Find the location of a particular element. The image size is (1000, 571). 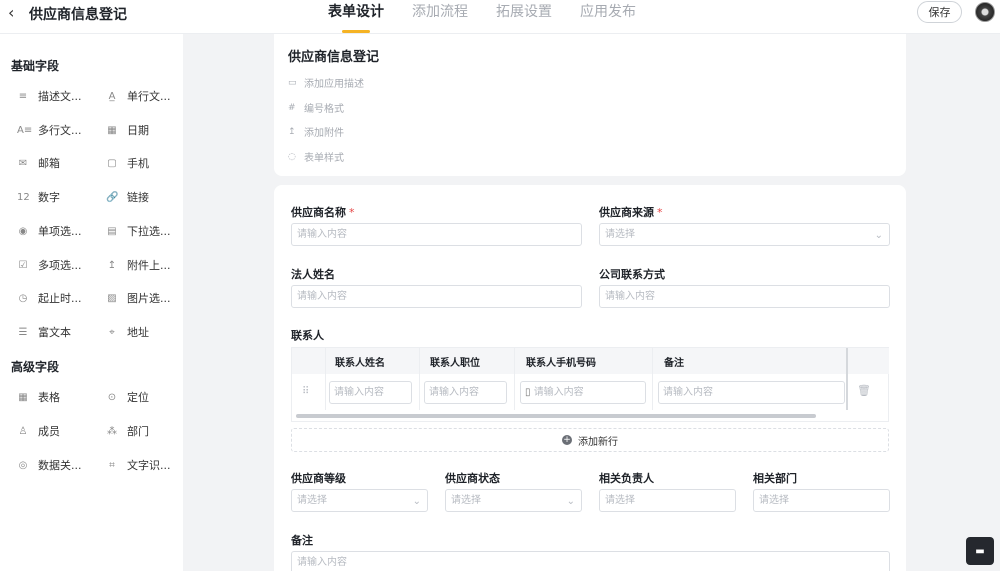

calendar-icon: ▦ is located at coordinates (112, 130).